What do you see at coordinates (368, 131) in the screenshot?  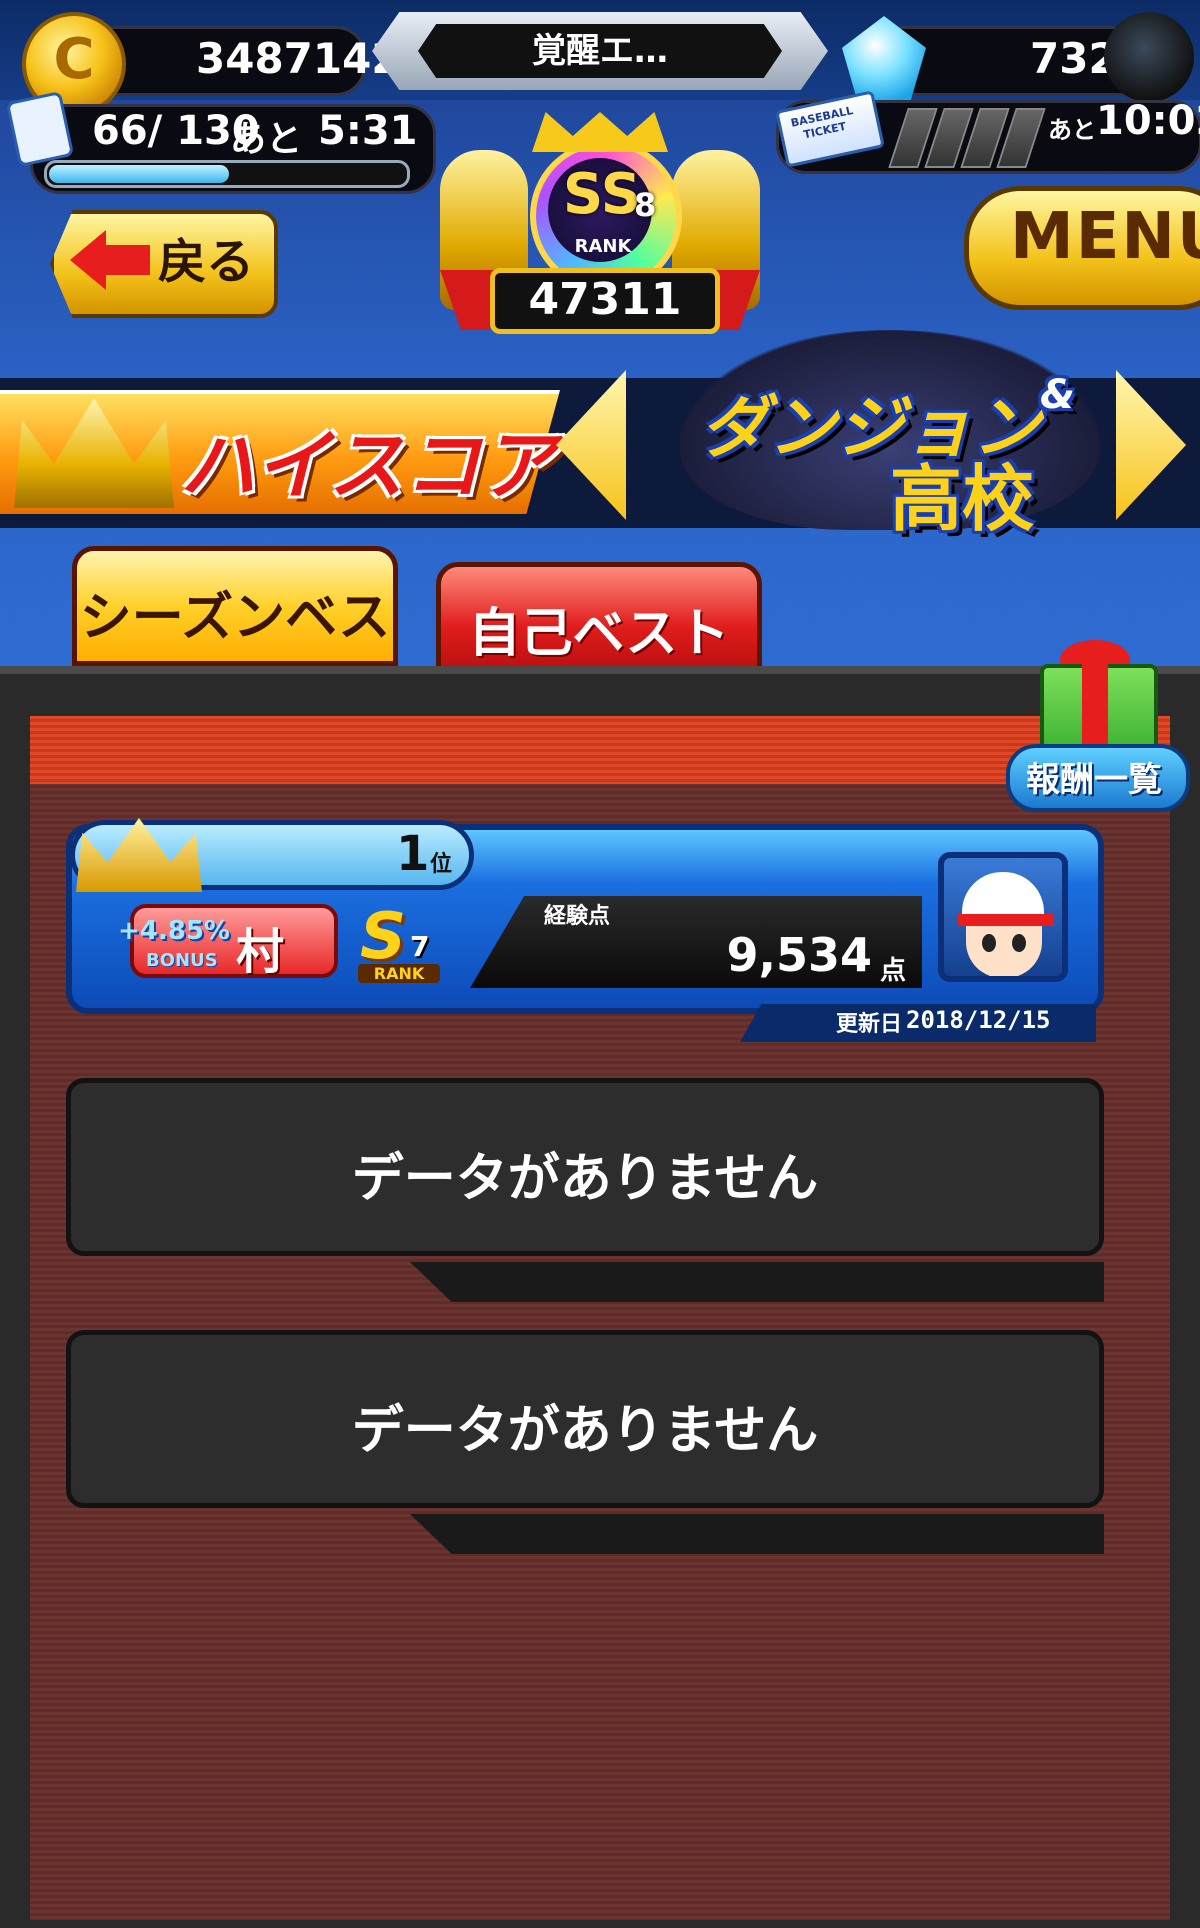 I see `stamina-timer: 5:31` at bounding box center [368, 131].